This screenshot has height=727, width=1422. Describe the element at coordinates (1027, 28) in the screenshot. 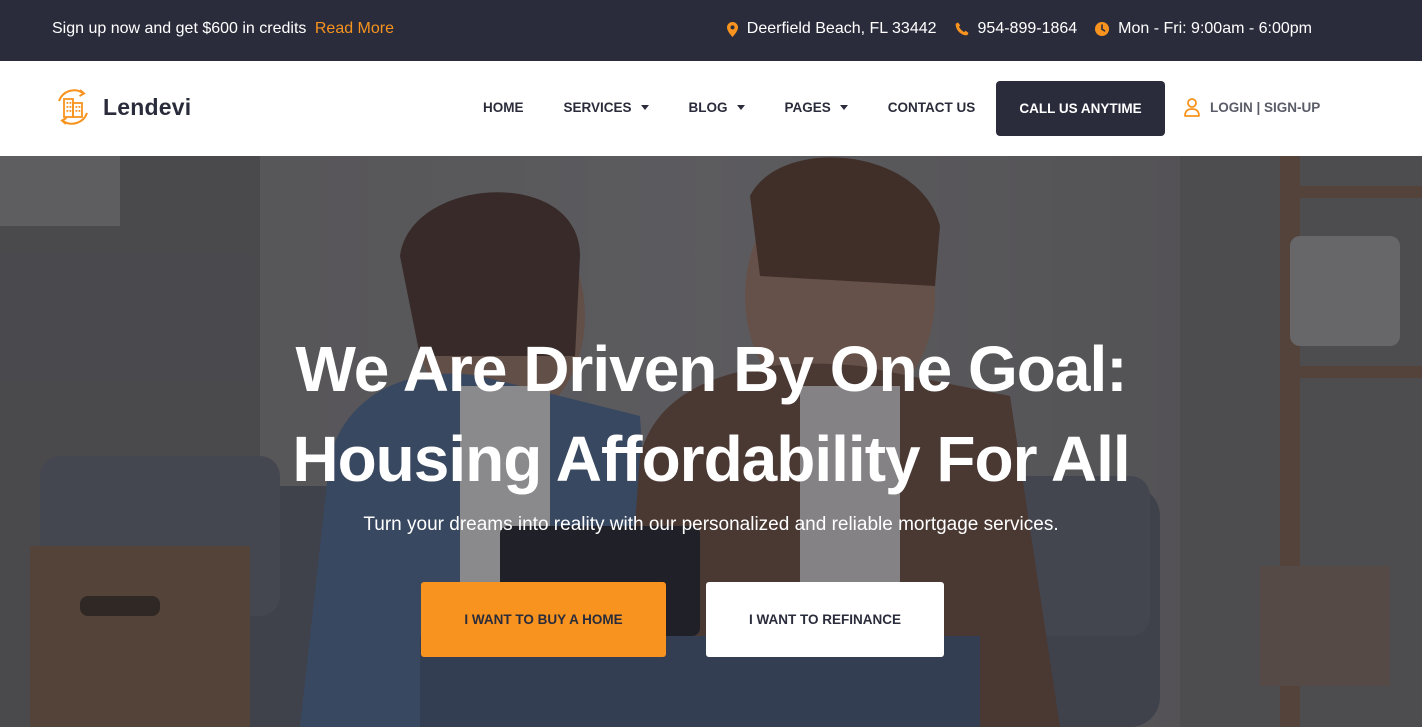

I see `phone-text: 954-899-1864` at that location.